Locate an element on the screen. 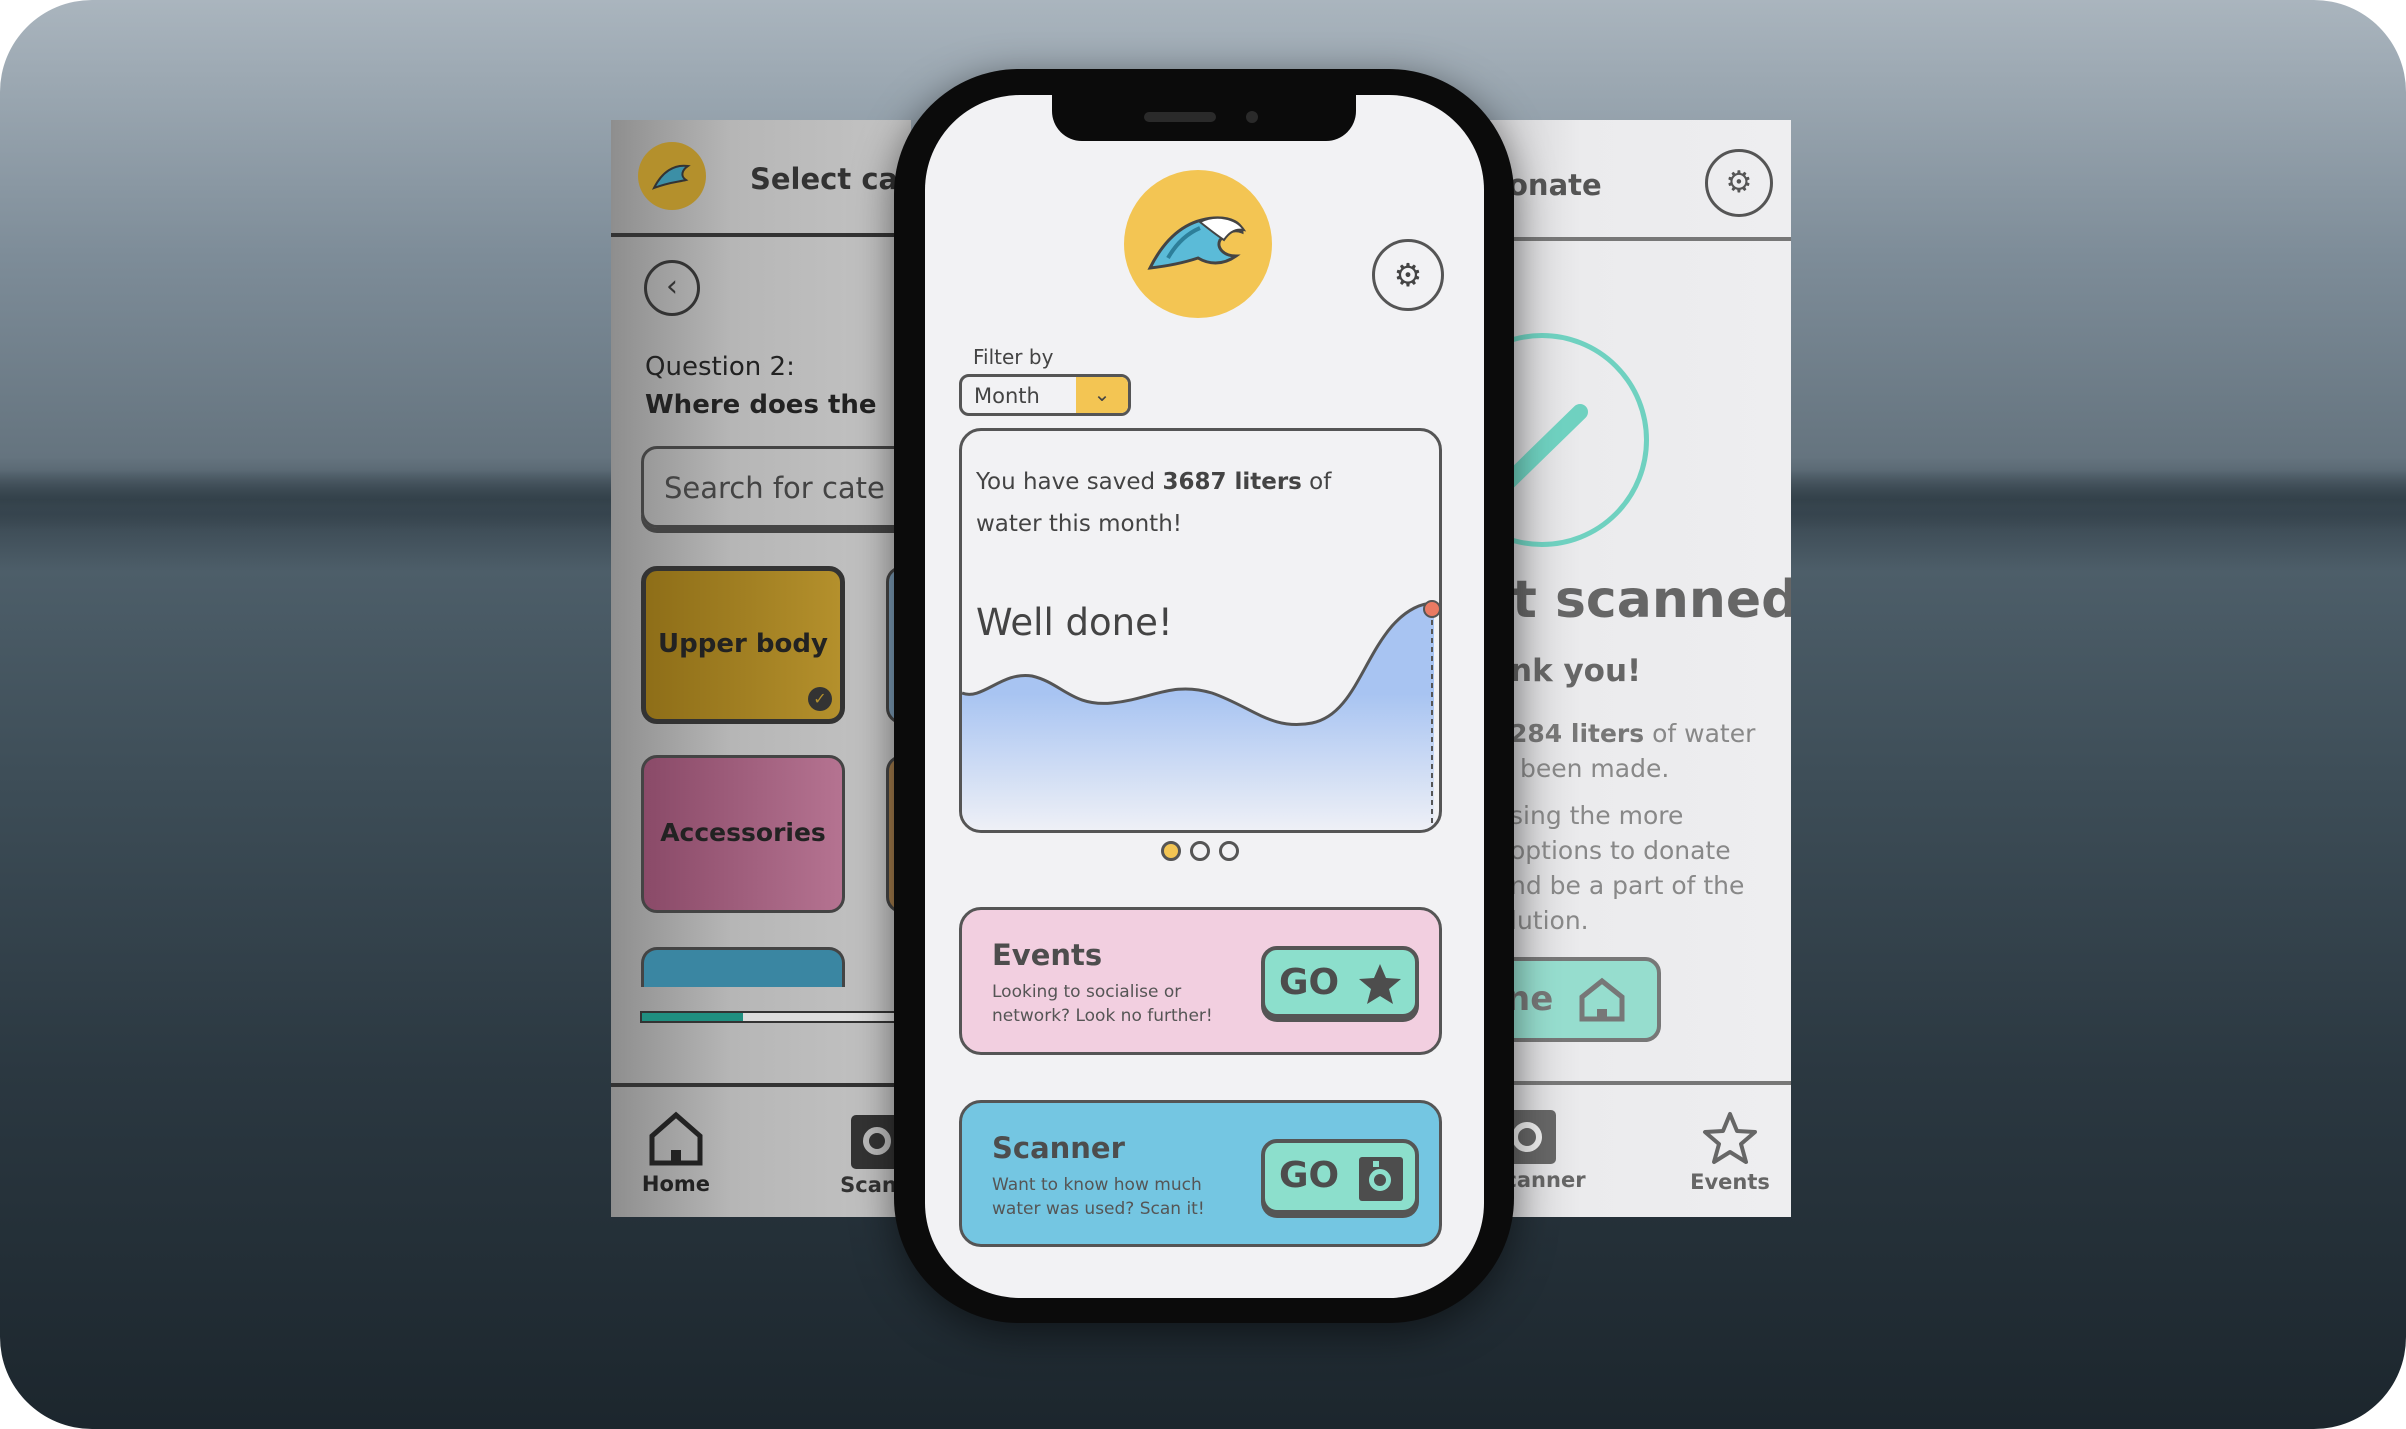 Image resolution: width=2406 pixels, height=1429 pixels. text-line: of water is located at coordinates (1700, 733).